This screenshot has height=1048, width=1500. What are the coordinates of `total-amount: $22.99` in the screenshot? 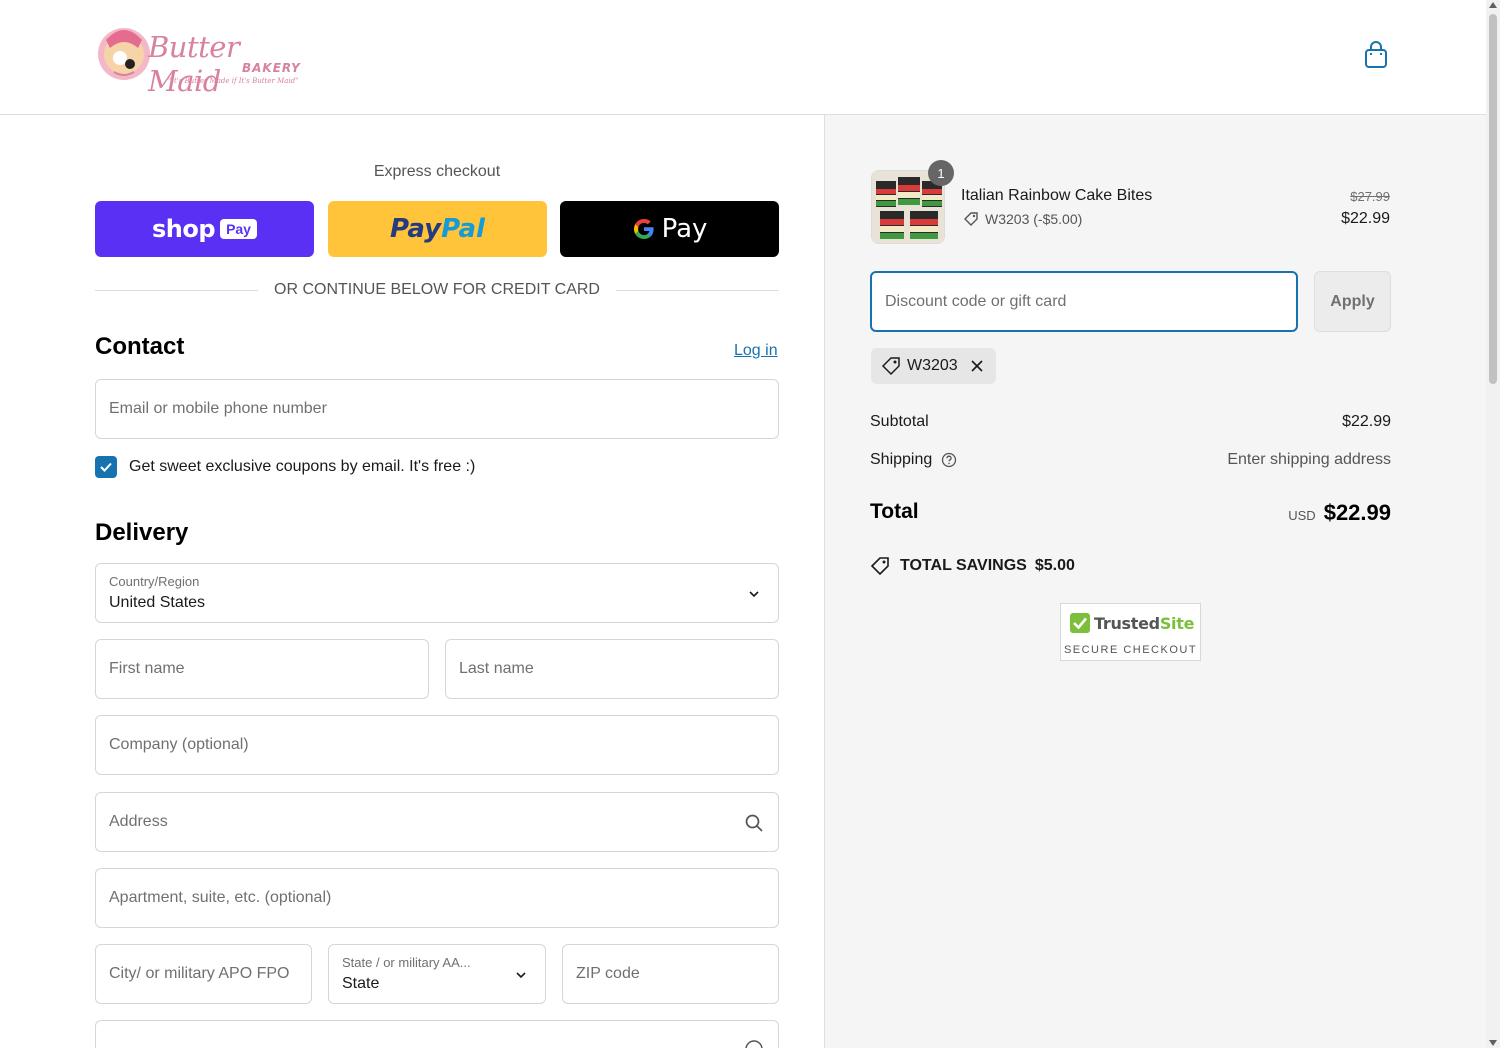 It's located at (1357, 512).